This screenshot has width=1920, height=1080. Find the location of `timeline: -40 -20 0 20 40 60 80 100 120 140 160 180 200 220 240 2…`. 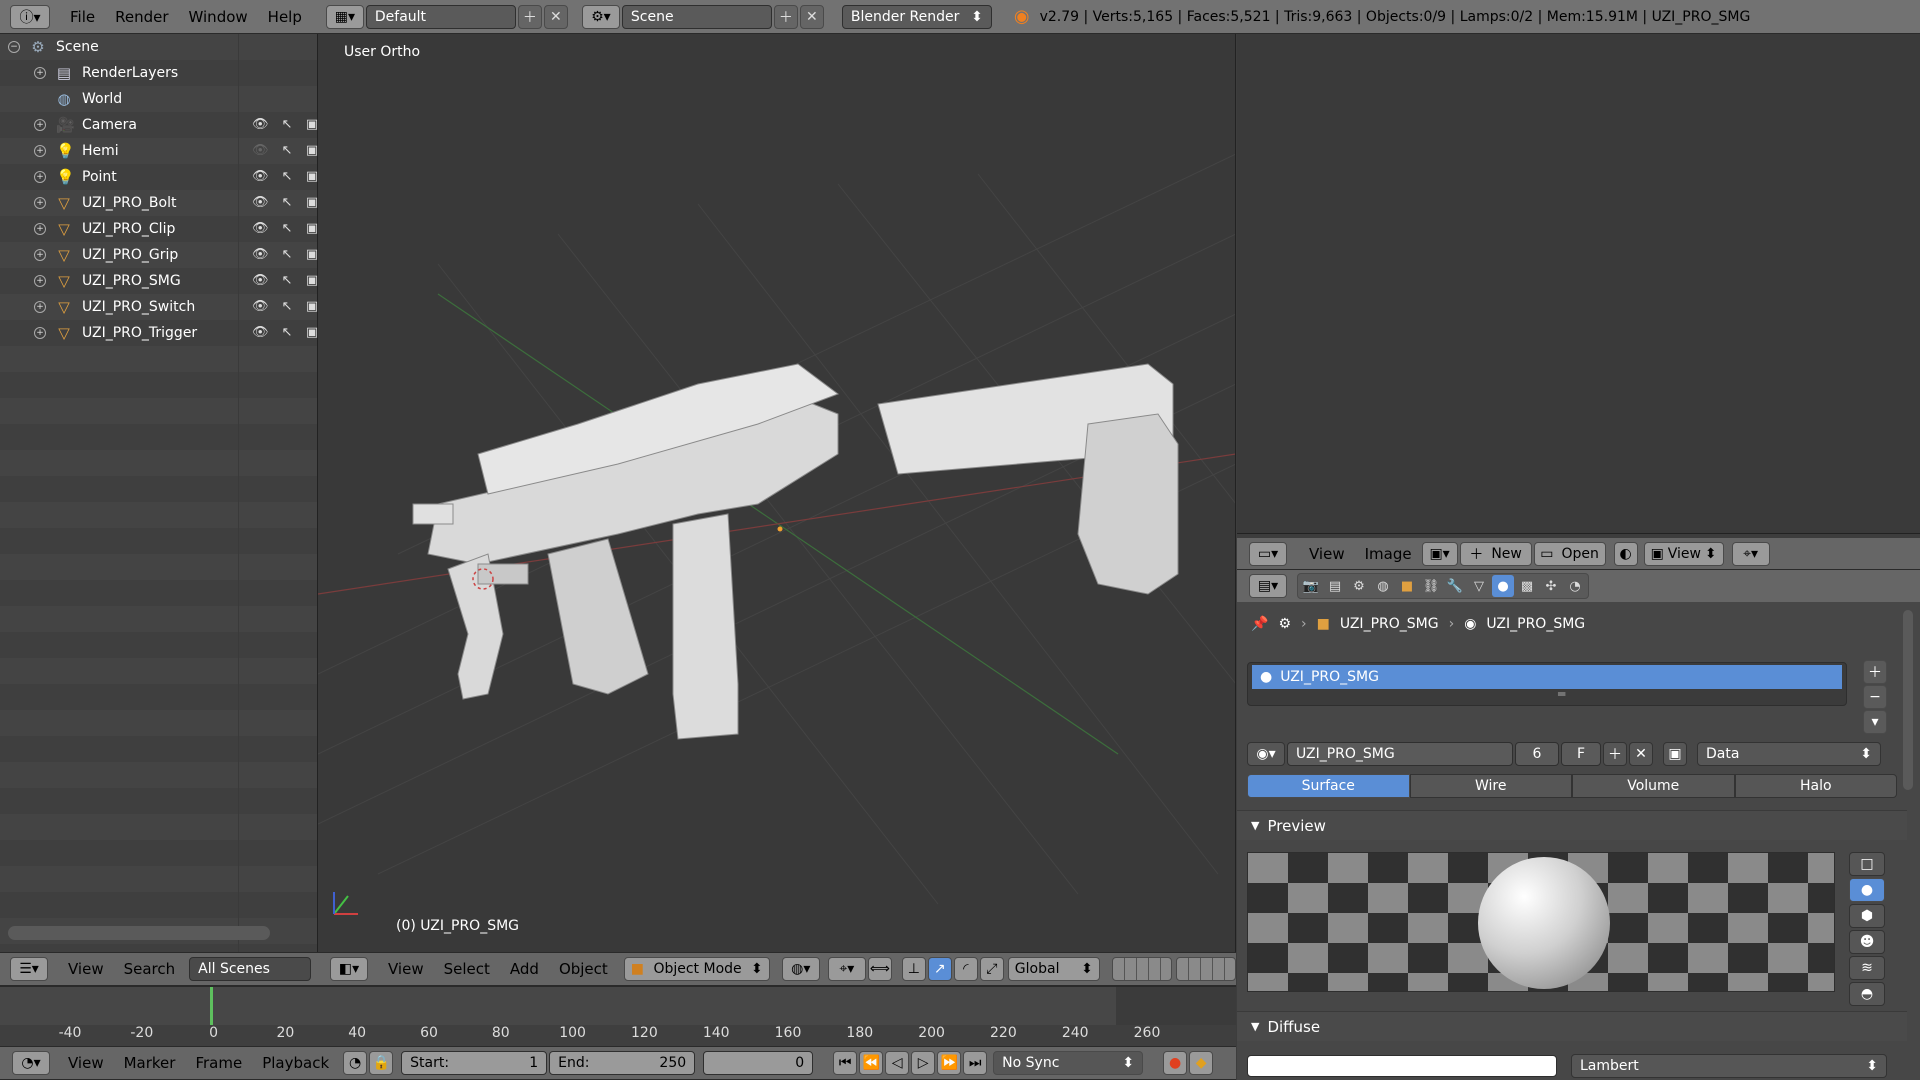

timeline: -40 -20 0 20 40 60 80 100 120 140 160 180 200 220 240 2… is located at coordinates (618, 1016).